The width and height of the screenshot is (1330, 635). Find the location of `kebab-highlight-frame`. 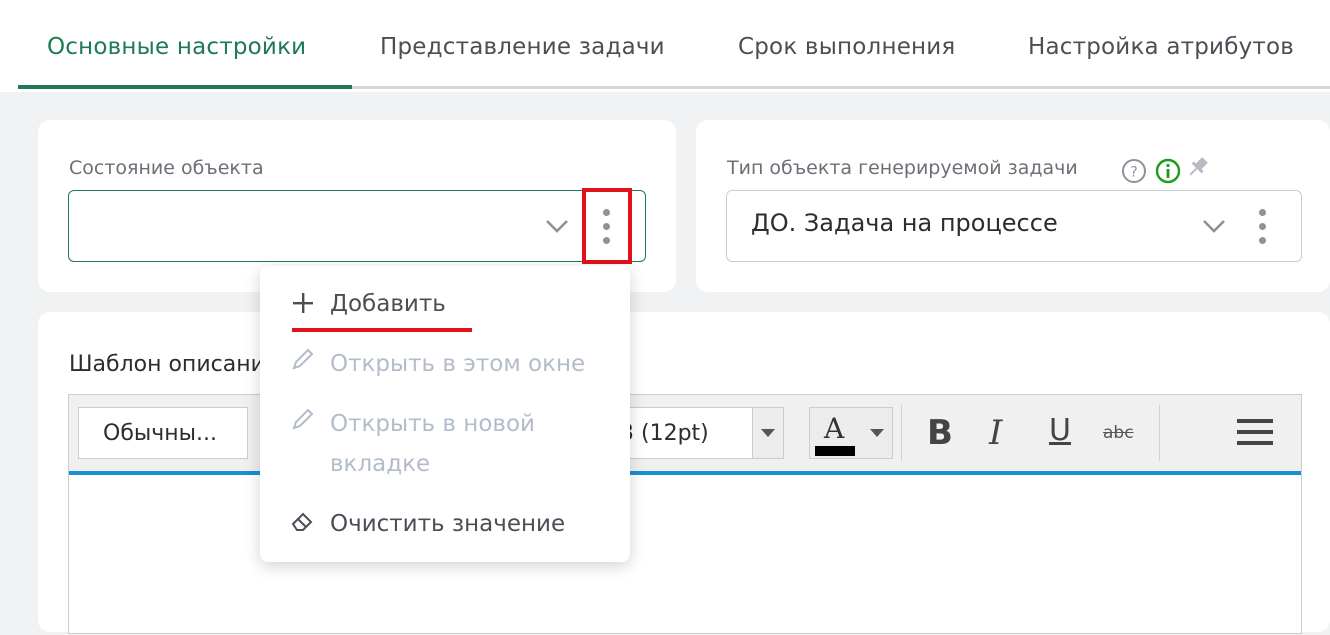

kebab-highlight-frame is located at coordinates (607, 226).